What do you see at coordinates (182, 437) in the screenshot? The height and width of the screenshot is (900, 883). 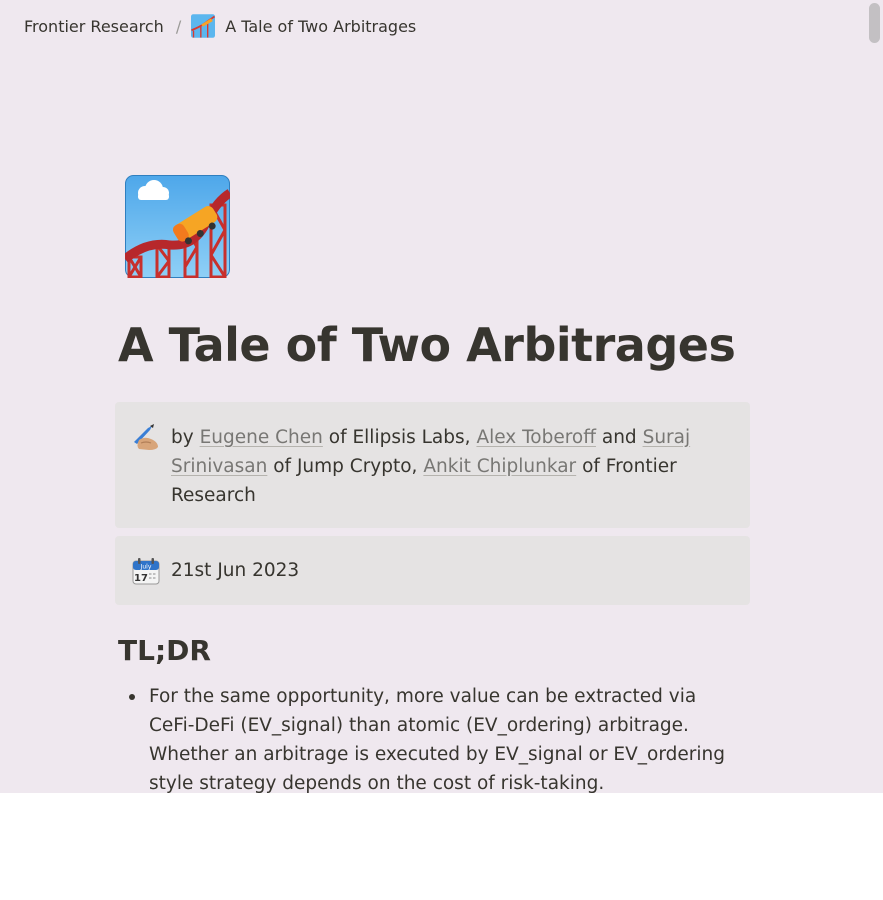 I see `by-label: by` at bounding box center [182, 437].